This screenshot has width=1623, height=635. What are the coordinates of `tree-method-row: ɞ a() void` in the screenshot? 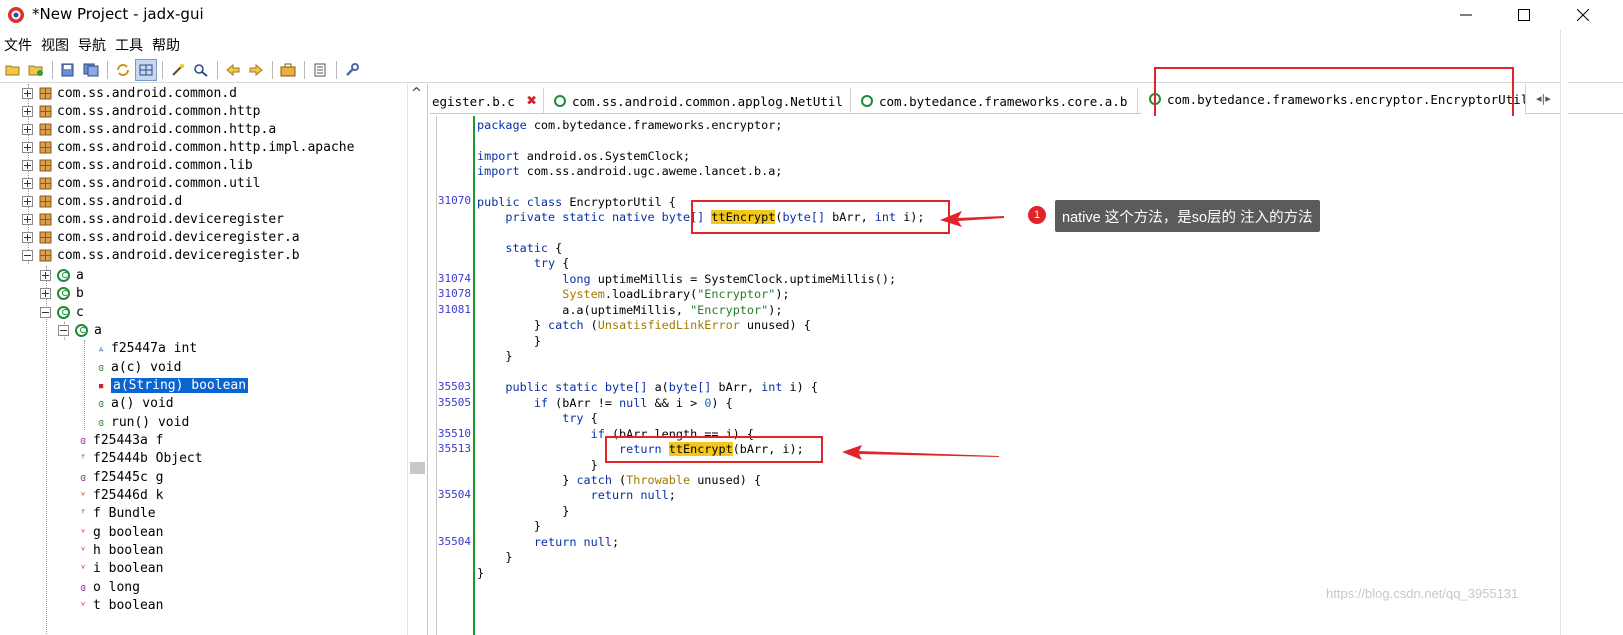 It's located at (134, 403).